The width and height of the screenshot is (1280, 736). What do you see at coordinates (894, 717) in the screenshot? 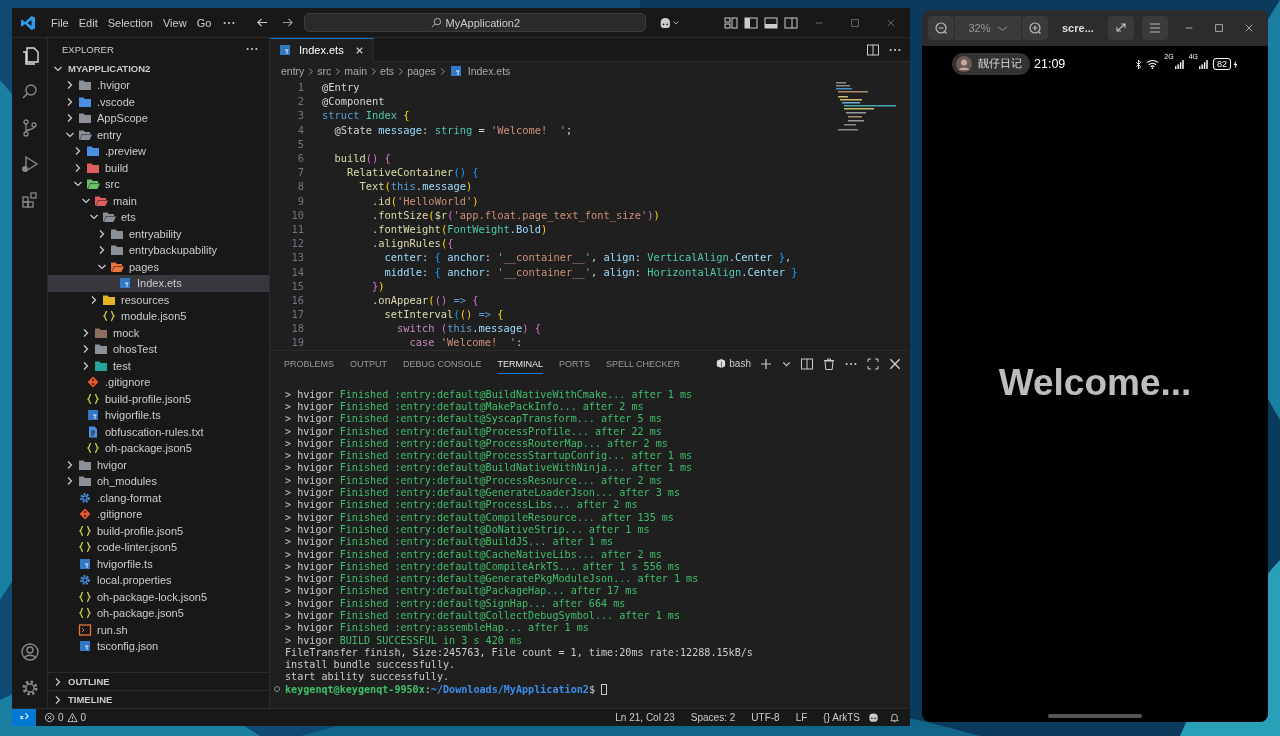
I see `notification-bell-icon` at bounding box center [894, 717].